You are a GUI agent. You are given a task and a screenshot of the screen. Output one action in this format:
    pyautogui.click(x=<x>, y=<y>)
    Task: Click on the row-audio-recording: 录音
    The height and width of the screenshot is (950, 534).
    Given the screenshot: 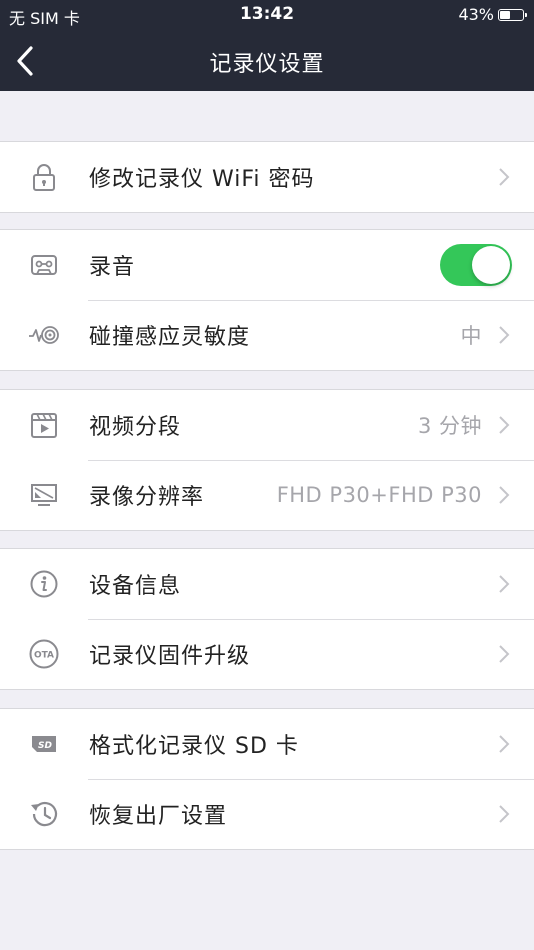 What is the action you would take?
    pyautogui.click(x=267, y=265)
    